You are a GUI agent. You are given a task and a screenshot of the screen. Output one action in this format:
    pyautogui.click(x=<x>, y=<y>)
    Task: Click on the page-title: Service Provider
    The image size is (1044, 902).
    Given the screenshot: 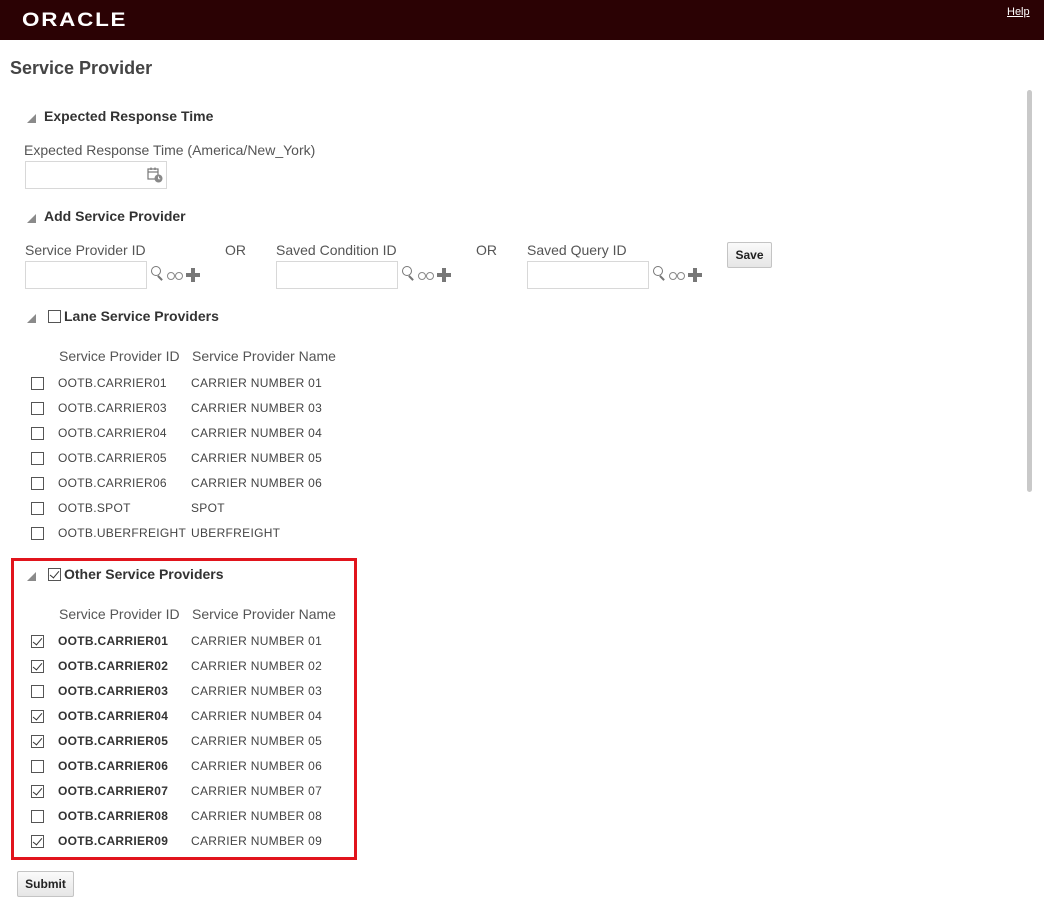 What is the action you would take?
    pyautogui.click(x=81, y=68)
    